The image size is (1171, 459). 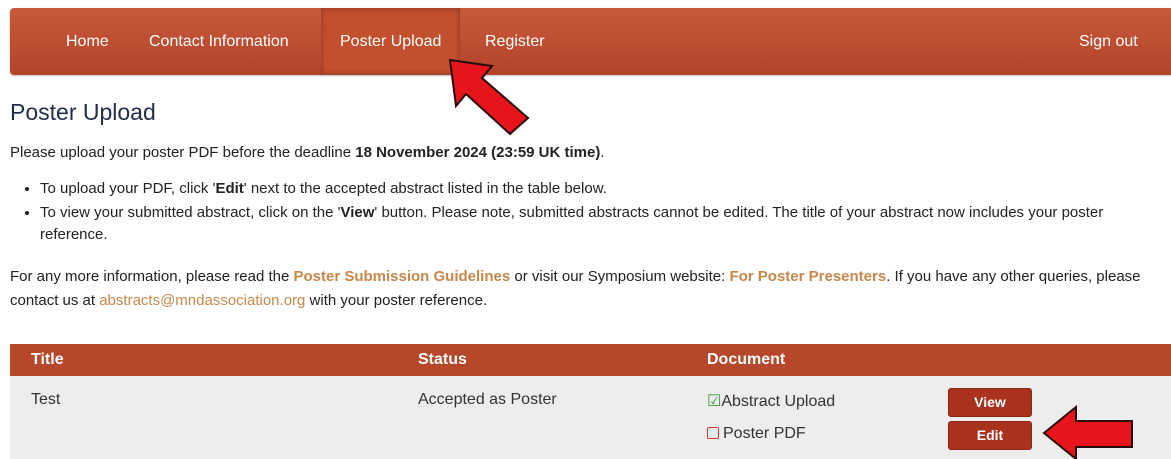 What do you see at coordinates (442, 359) in the screenshot?
I see `header-status: Status` at bounding box center [442, 359].